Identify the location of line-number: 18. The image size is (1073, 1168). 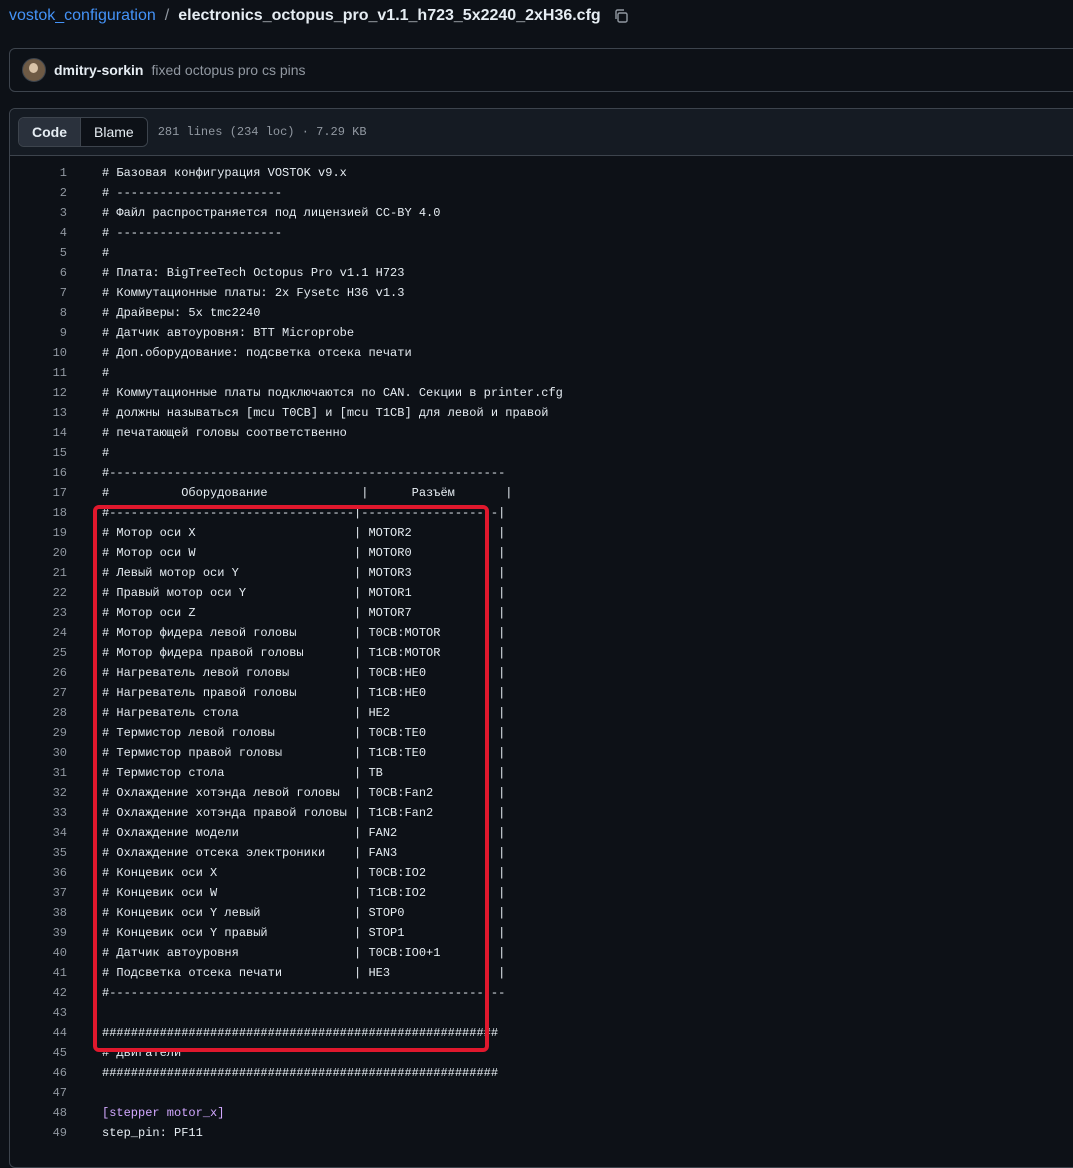
(38, 513).